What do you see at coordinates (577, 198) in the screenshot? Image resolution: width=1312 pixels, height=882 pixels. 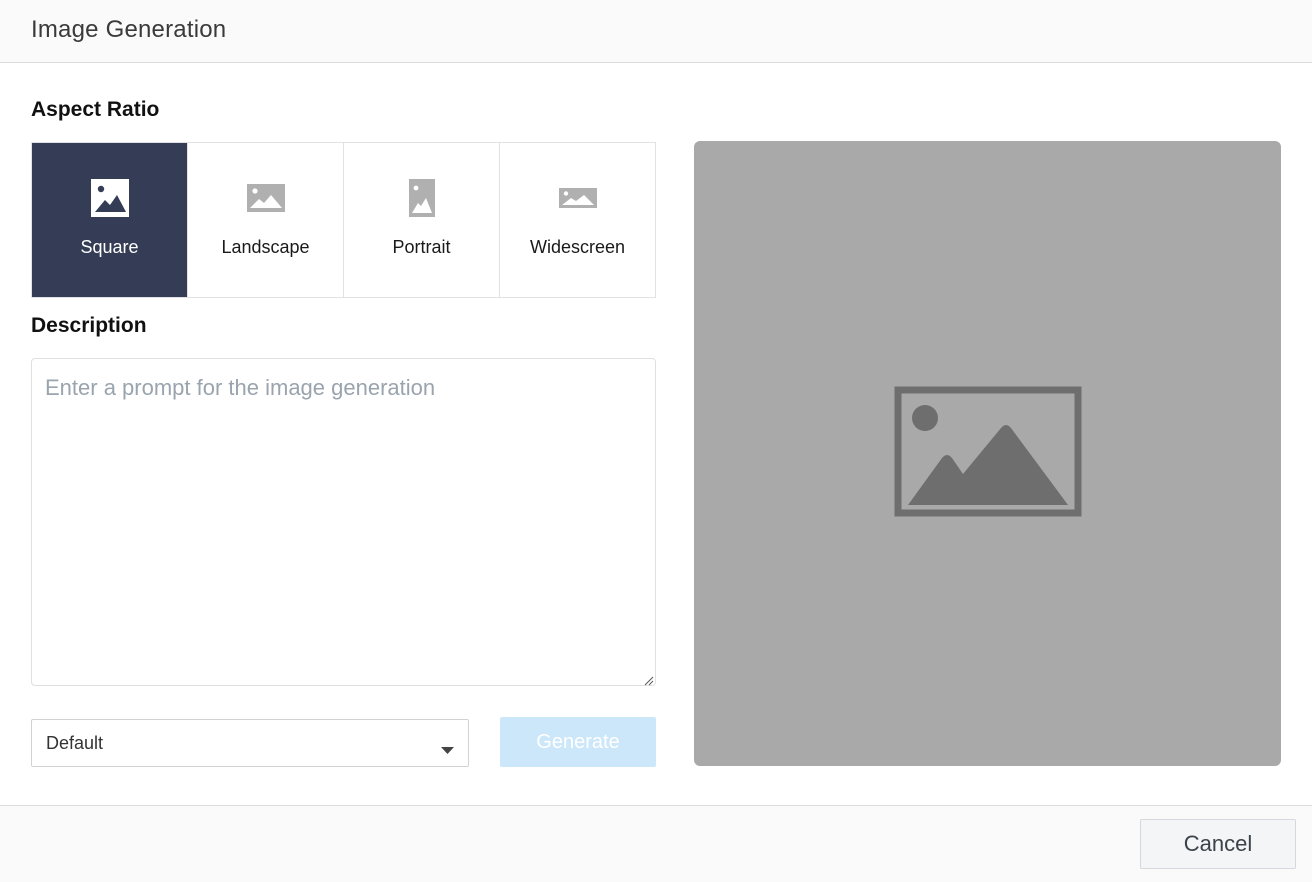 I see `widescreen-image-icon` at bounding box center [577, 198].